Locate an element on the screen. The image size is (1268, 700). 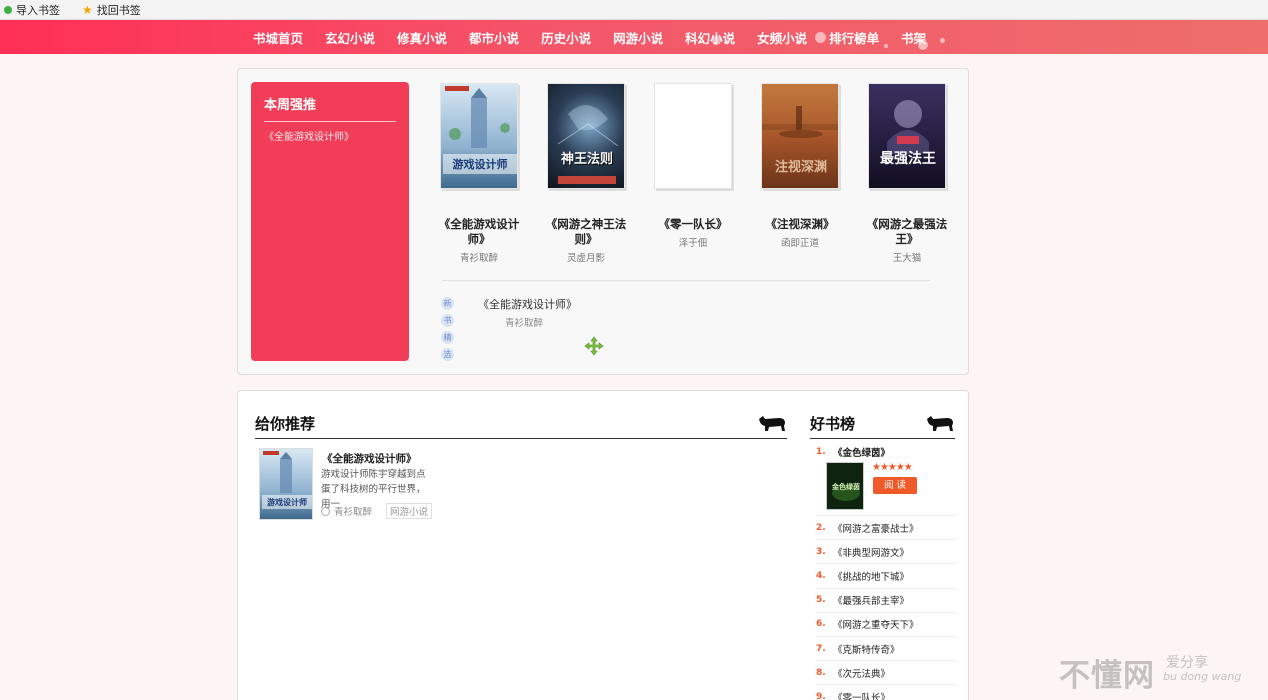
book-card: 游戏设计师 《全能游戏设计师》 青衫取醉 is located at coordinates (479, 173).